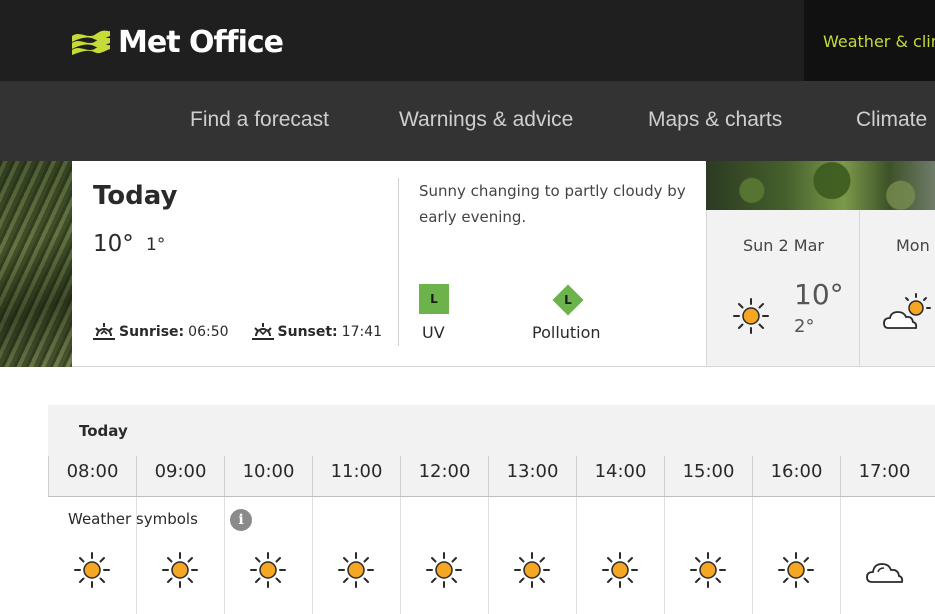 The height and width of the screenshot is (614, 935). I want to click on today-title: Today, so click(135, 196).